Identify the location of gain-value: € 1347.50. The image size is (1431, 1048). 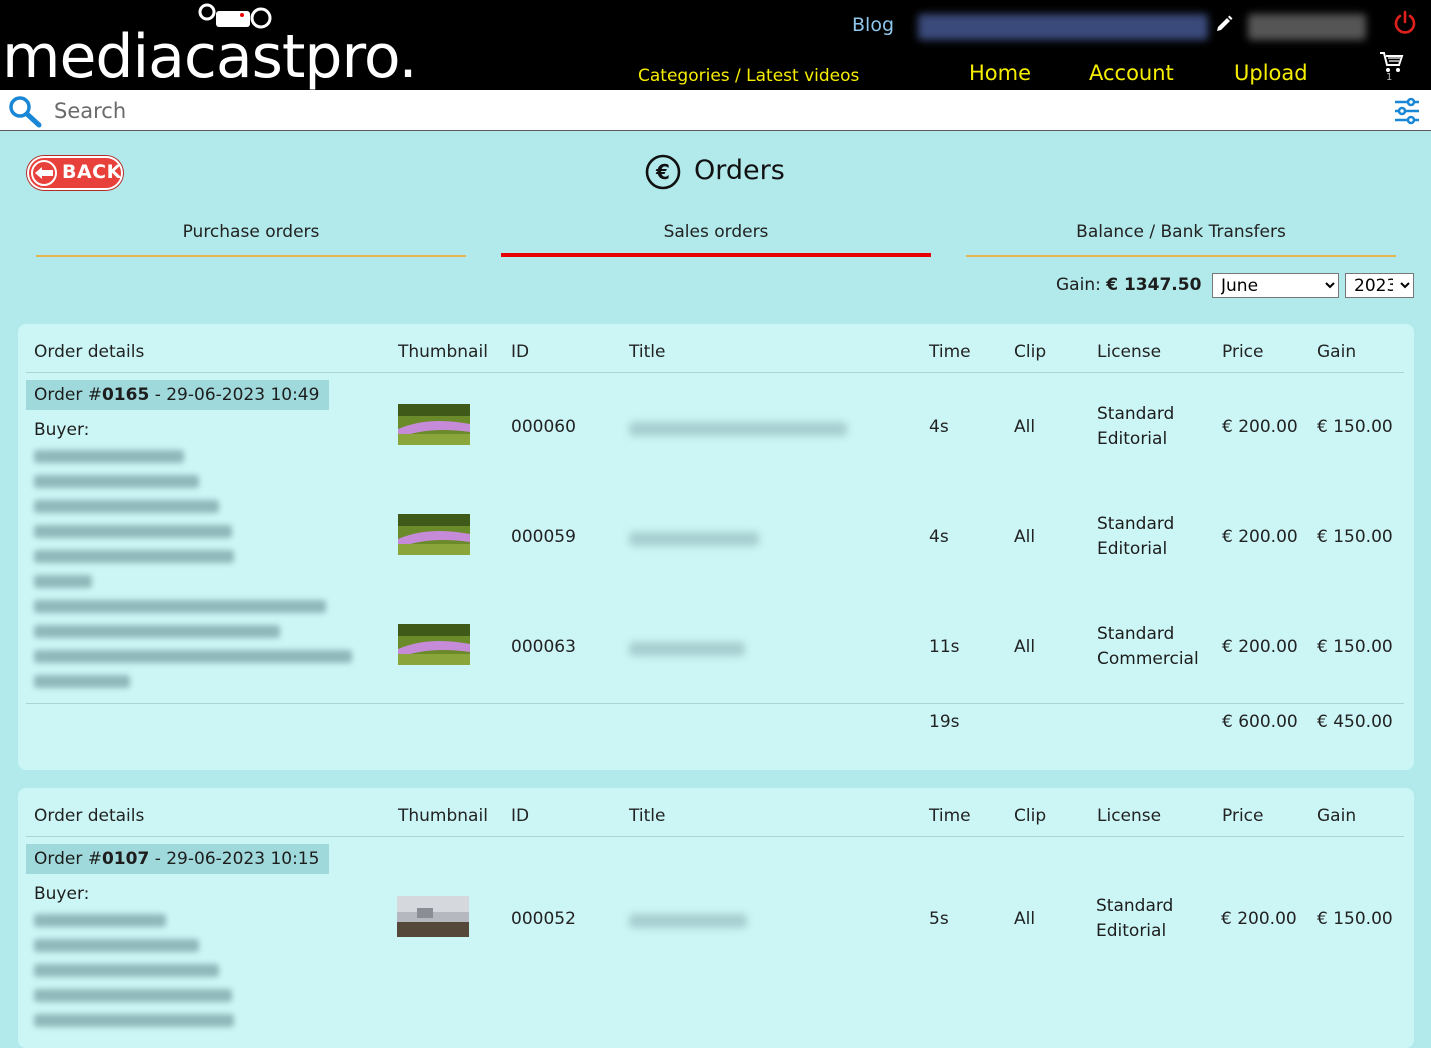
(1154, 285).